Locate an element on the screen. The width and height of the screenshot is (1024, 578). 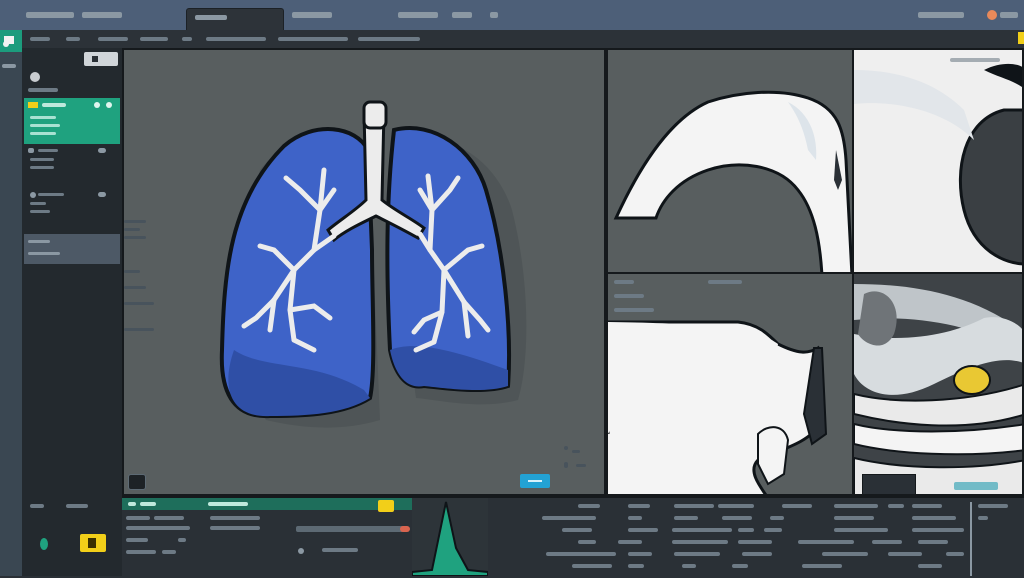
sidebar-item-active is located at coordinates (72, 121).